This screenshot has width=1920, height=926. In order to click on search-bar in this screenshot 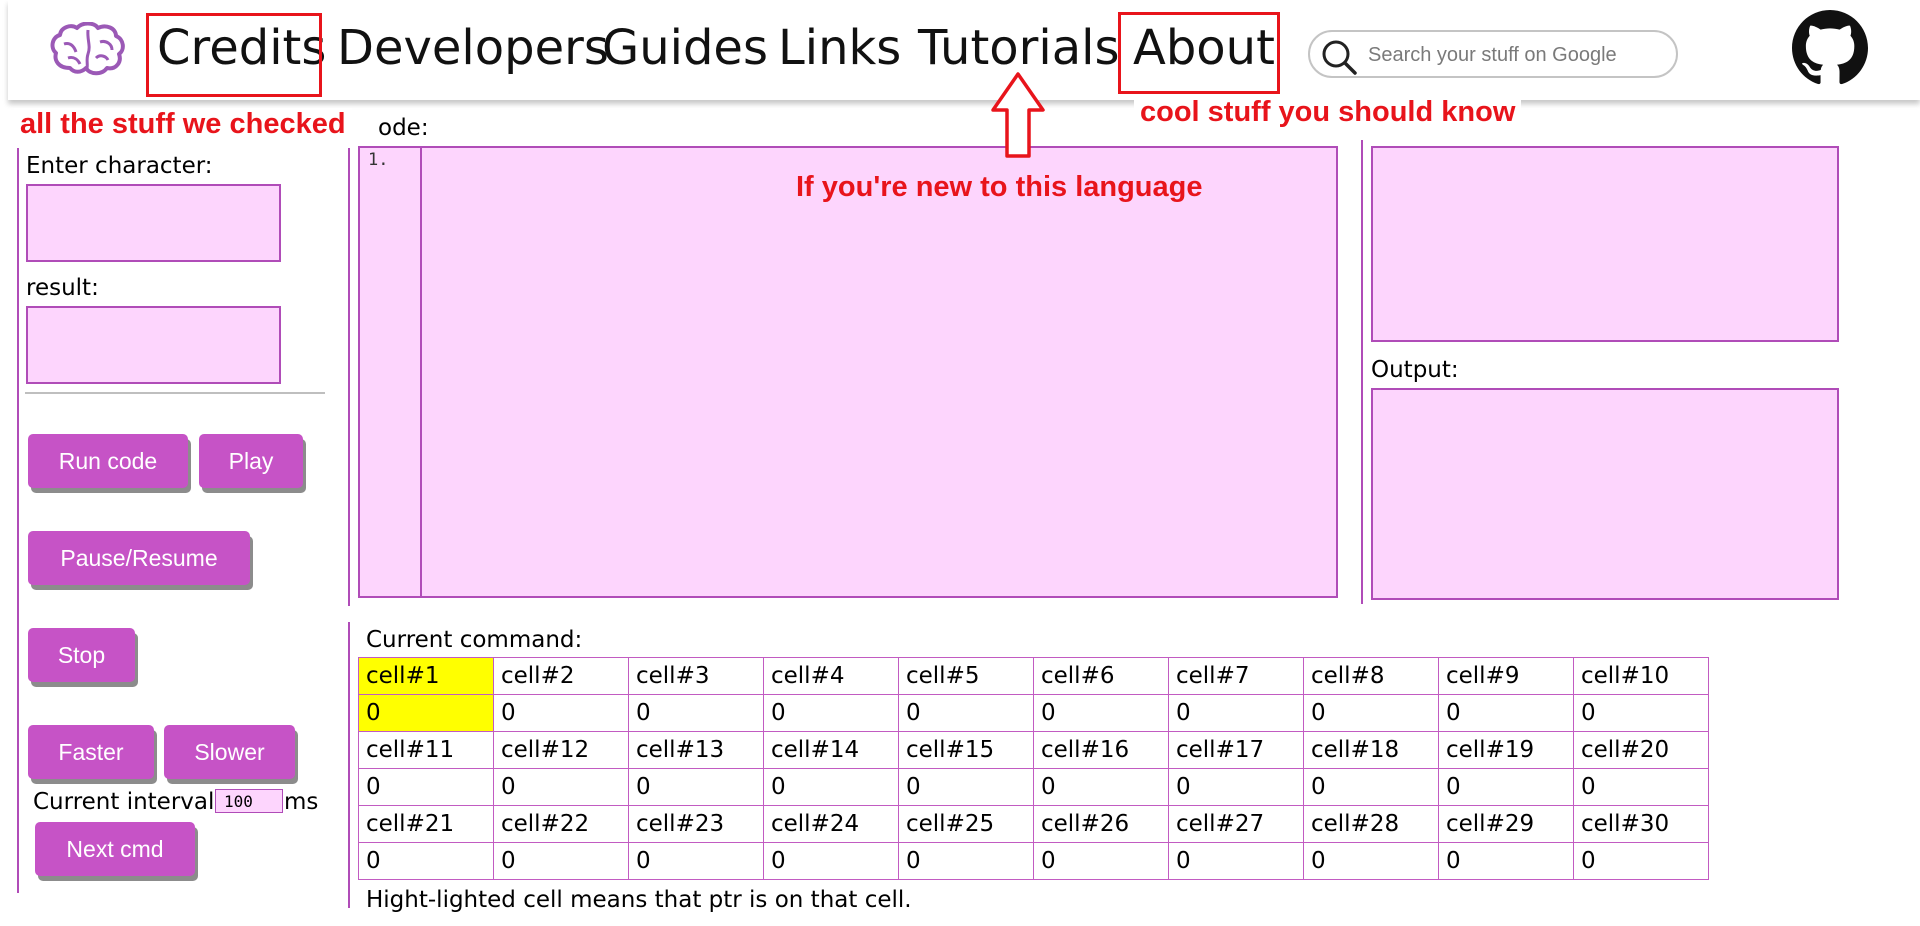, I will do `click(1493, 54)`.